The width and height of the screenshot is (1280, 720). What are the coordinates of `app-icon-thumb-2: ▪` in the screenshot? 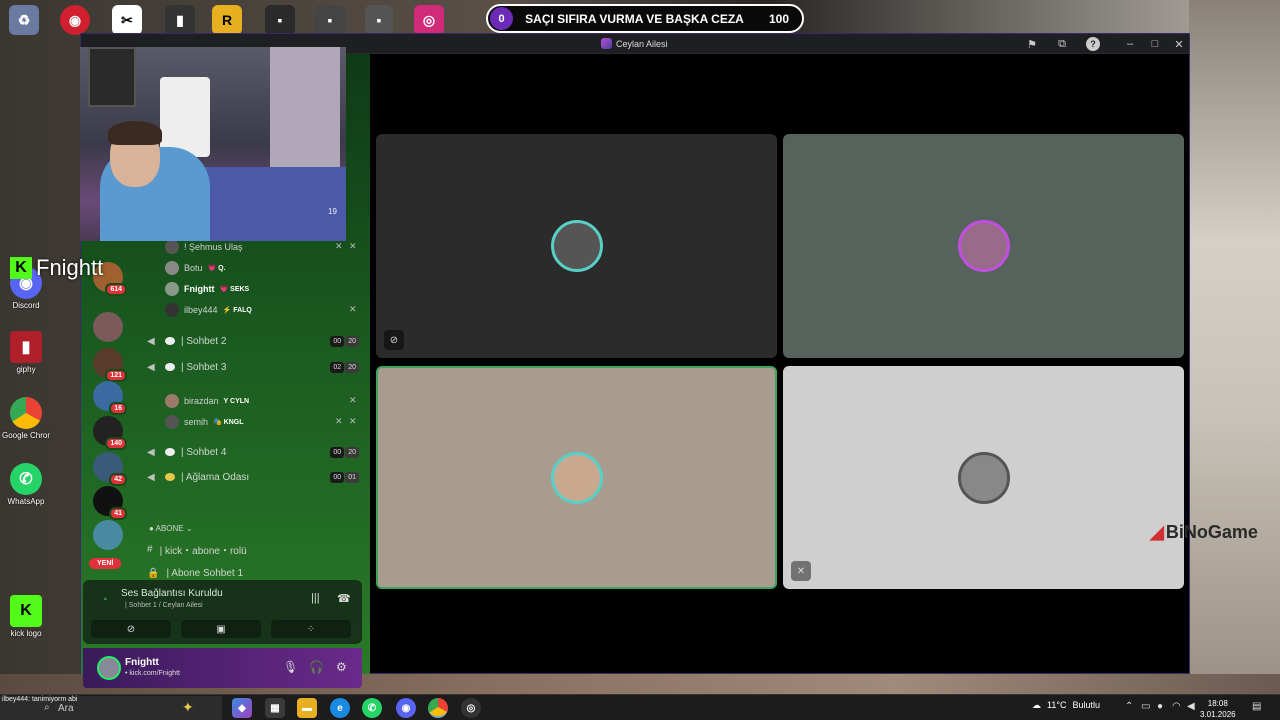 It's located at (330, 20).